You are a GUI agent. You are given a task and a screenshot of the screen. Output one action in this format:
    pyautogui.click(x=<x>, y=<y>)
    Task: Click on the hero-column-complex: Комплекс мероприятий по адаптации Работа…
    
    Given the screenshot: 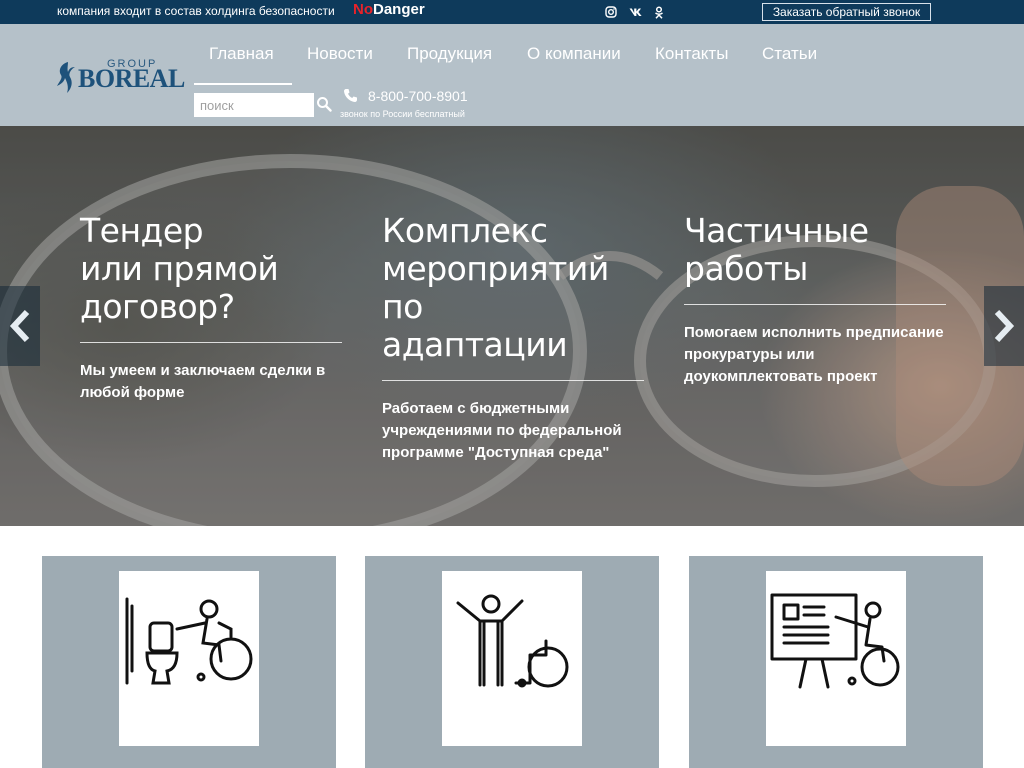 What is the action you would take?
    pyautogui.click(x=513, y=338)
    